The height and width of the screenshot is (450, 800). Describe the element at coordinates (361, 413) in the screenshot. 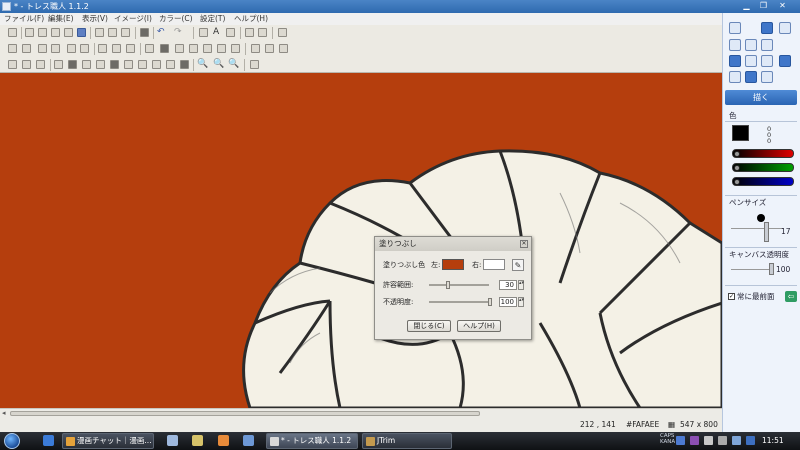

I see `horizontal-scrollbar: ◂` at that location.